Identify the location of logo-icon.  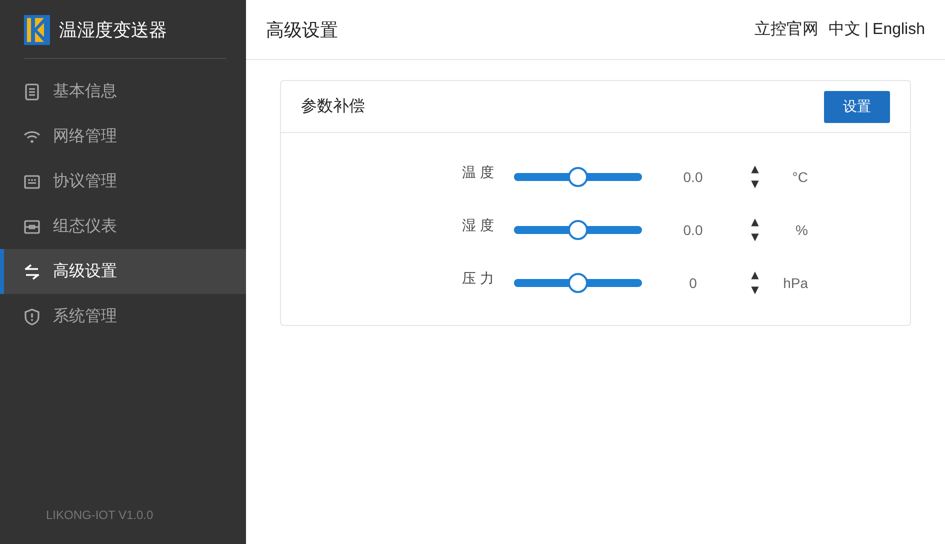
(37, 29).